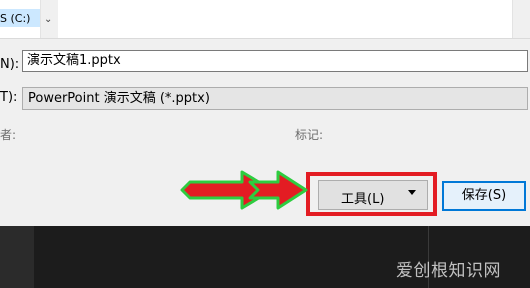 The image size is (530, 288). Describe the element at coordinates (17, 257) in the screenshot. I see `background-panel-left` at that location.